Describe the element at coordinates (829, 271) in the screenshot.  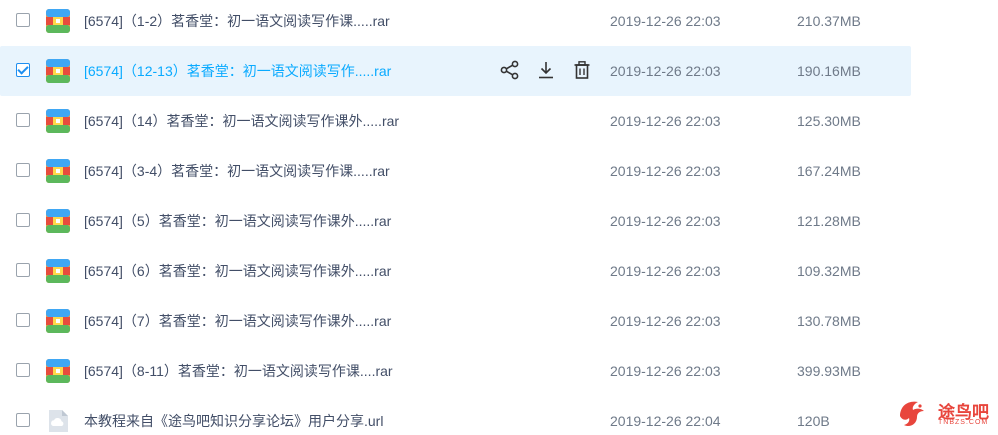
I see `file-size: 109.32MB` at that location.